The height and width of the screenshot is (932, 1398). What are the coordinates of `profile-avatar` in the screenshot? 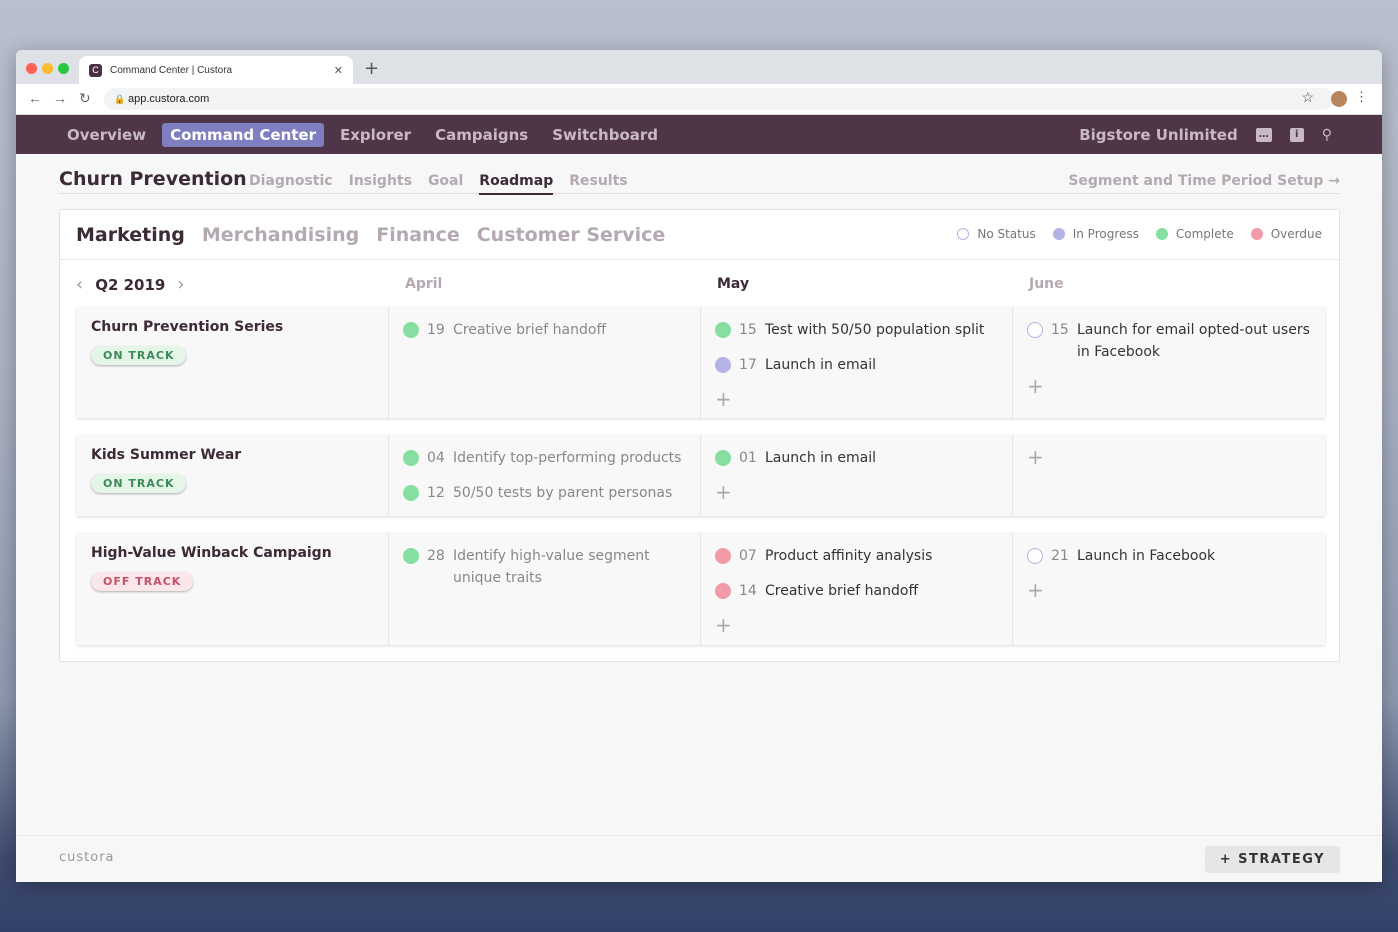 It's located at (1339, 99).